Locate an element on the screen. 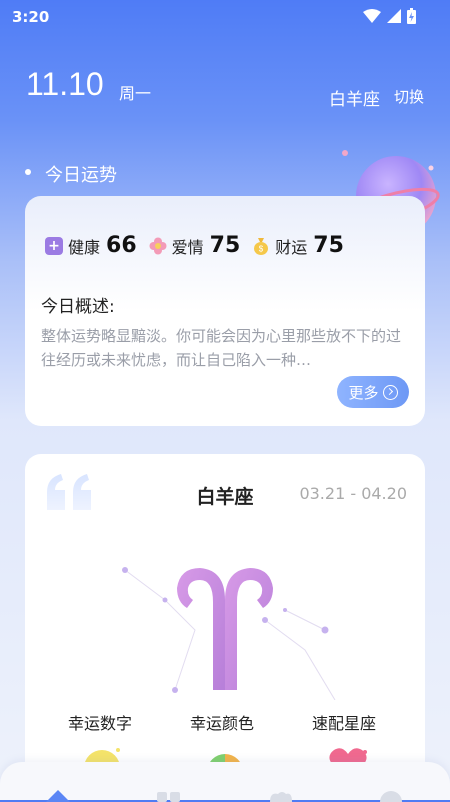 The width and height of the screenshot is (450, 802). current-date: 11.10 is located at coordinates (65, 84).